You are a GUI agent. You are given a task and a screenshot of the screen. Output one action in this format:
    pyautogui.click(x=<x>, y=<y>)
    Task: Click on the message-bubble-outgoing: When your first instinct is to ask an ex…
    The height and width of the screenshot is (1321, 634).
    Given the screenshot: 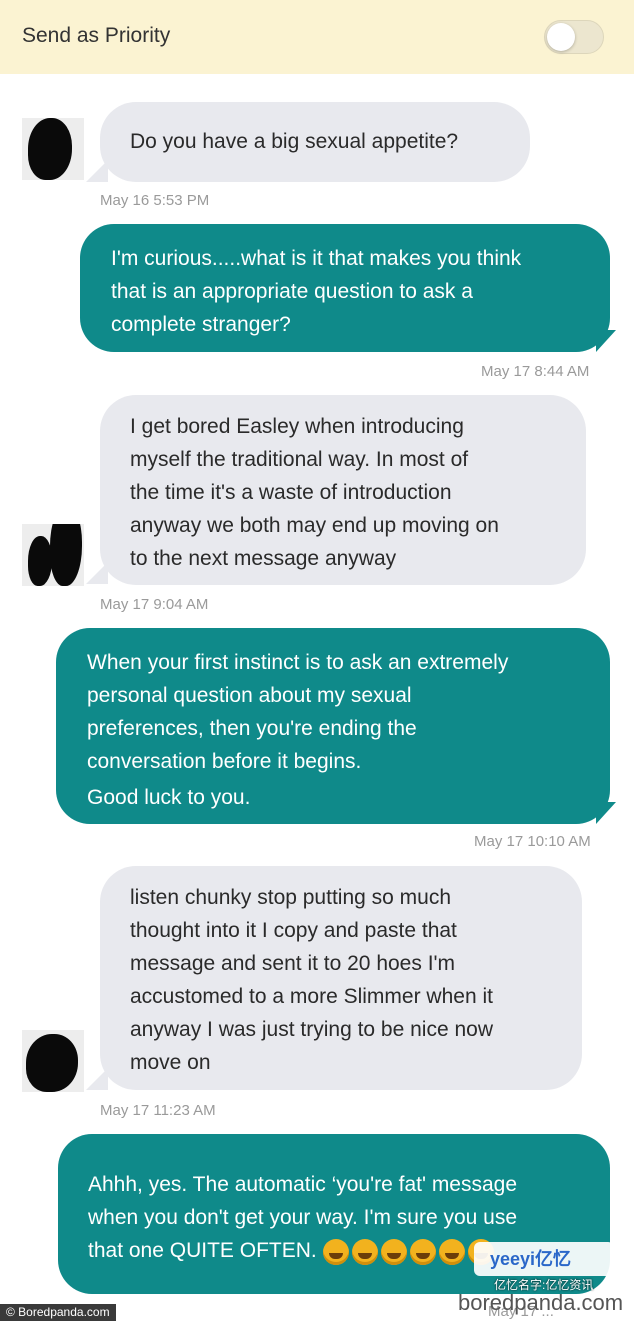 What is the action you would take?
    pyautogui.click(x=333, y=726)
    